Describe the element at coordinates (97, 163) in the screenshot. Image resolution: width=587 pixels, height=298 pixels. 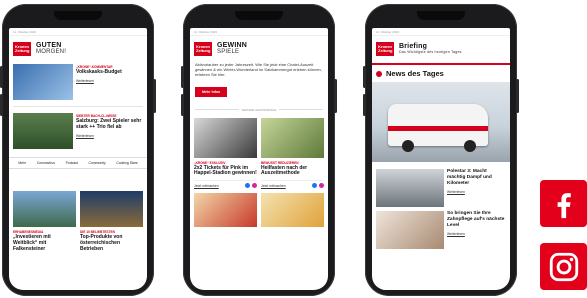
I see `nav-item-community: Community` at that location.